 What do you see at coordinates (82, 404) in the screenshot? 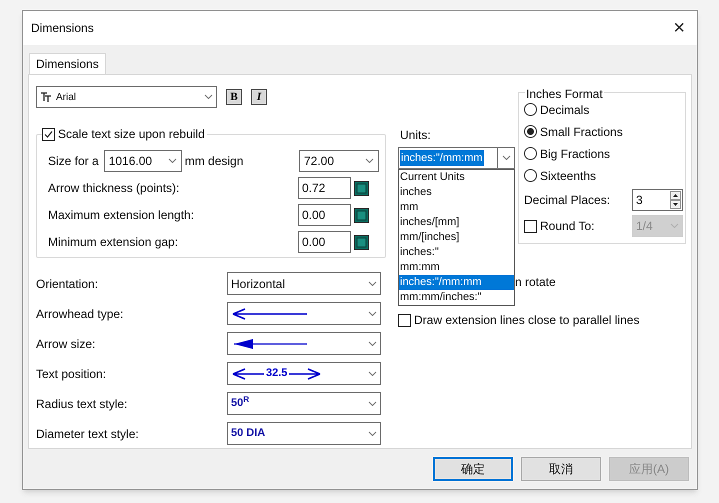
I see `field-label: Radius text style:` at bounding box center [82, 404].